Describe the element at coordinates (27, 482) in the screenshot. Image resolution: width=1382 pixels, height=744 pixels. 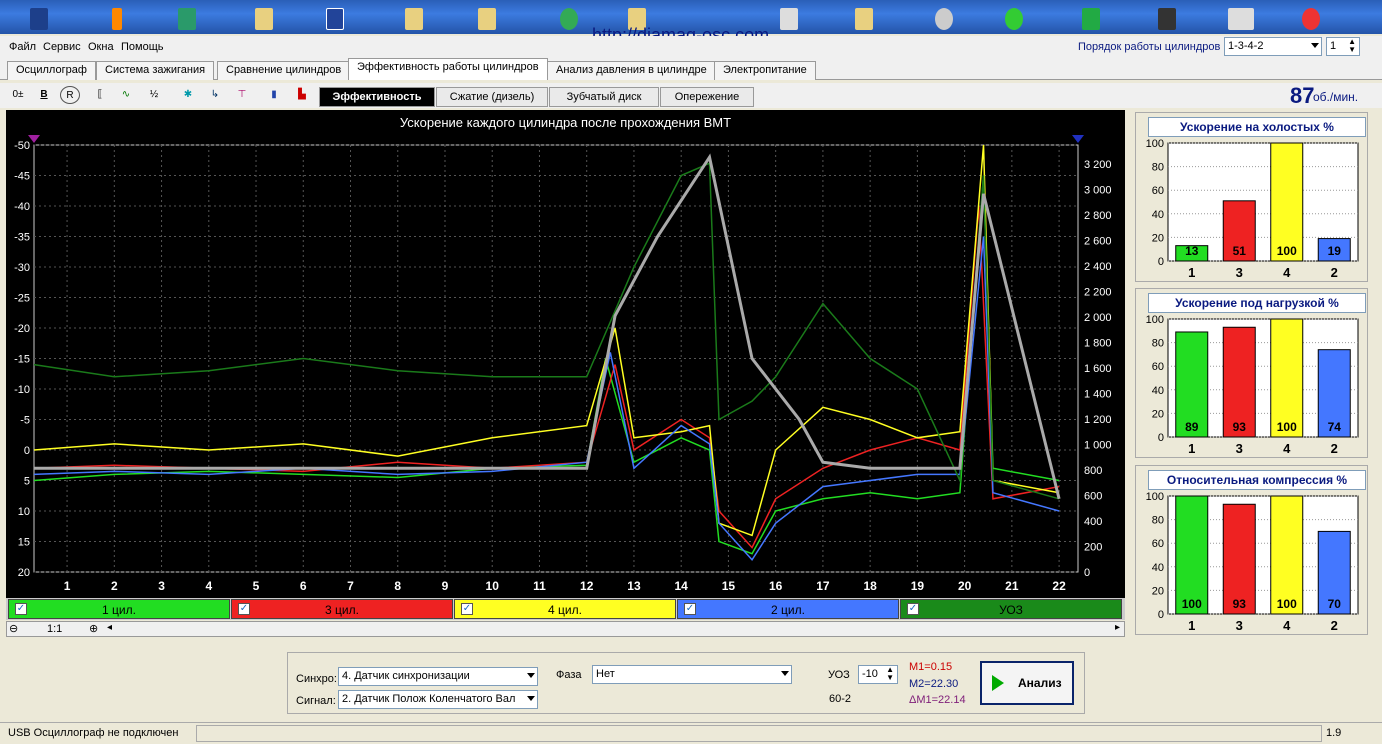
I see `y-tick-label: 5` at that location.